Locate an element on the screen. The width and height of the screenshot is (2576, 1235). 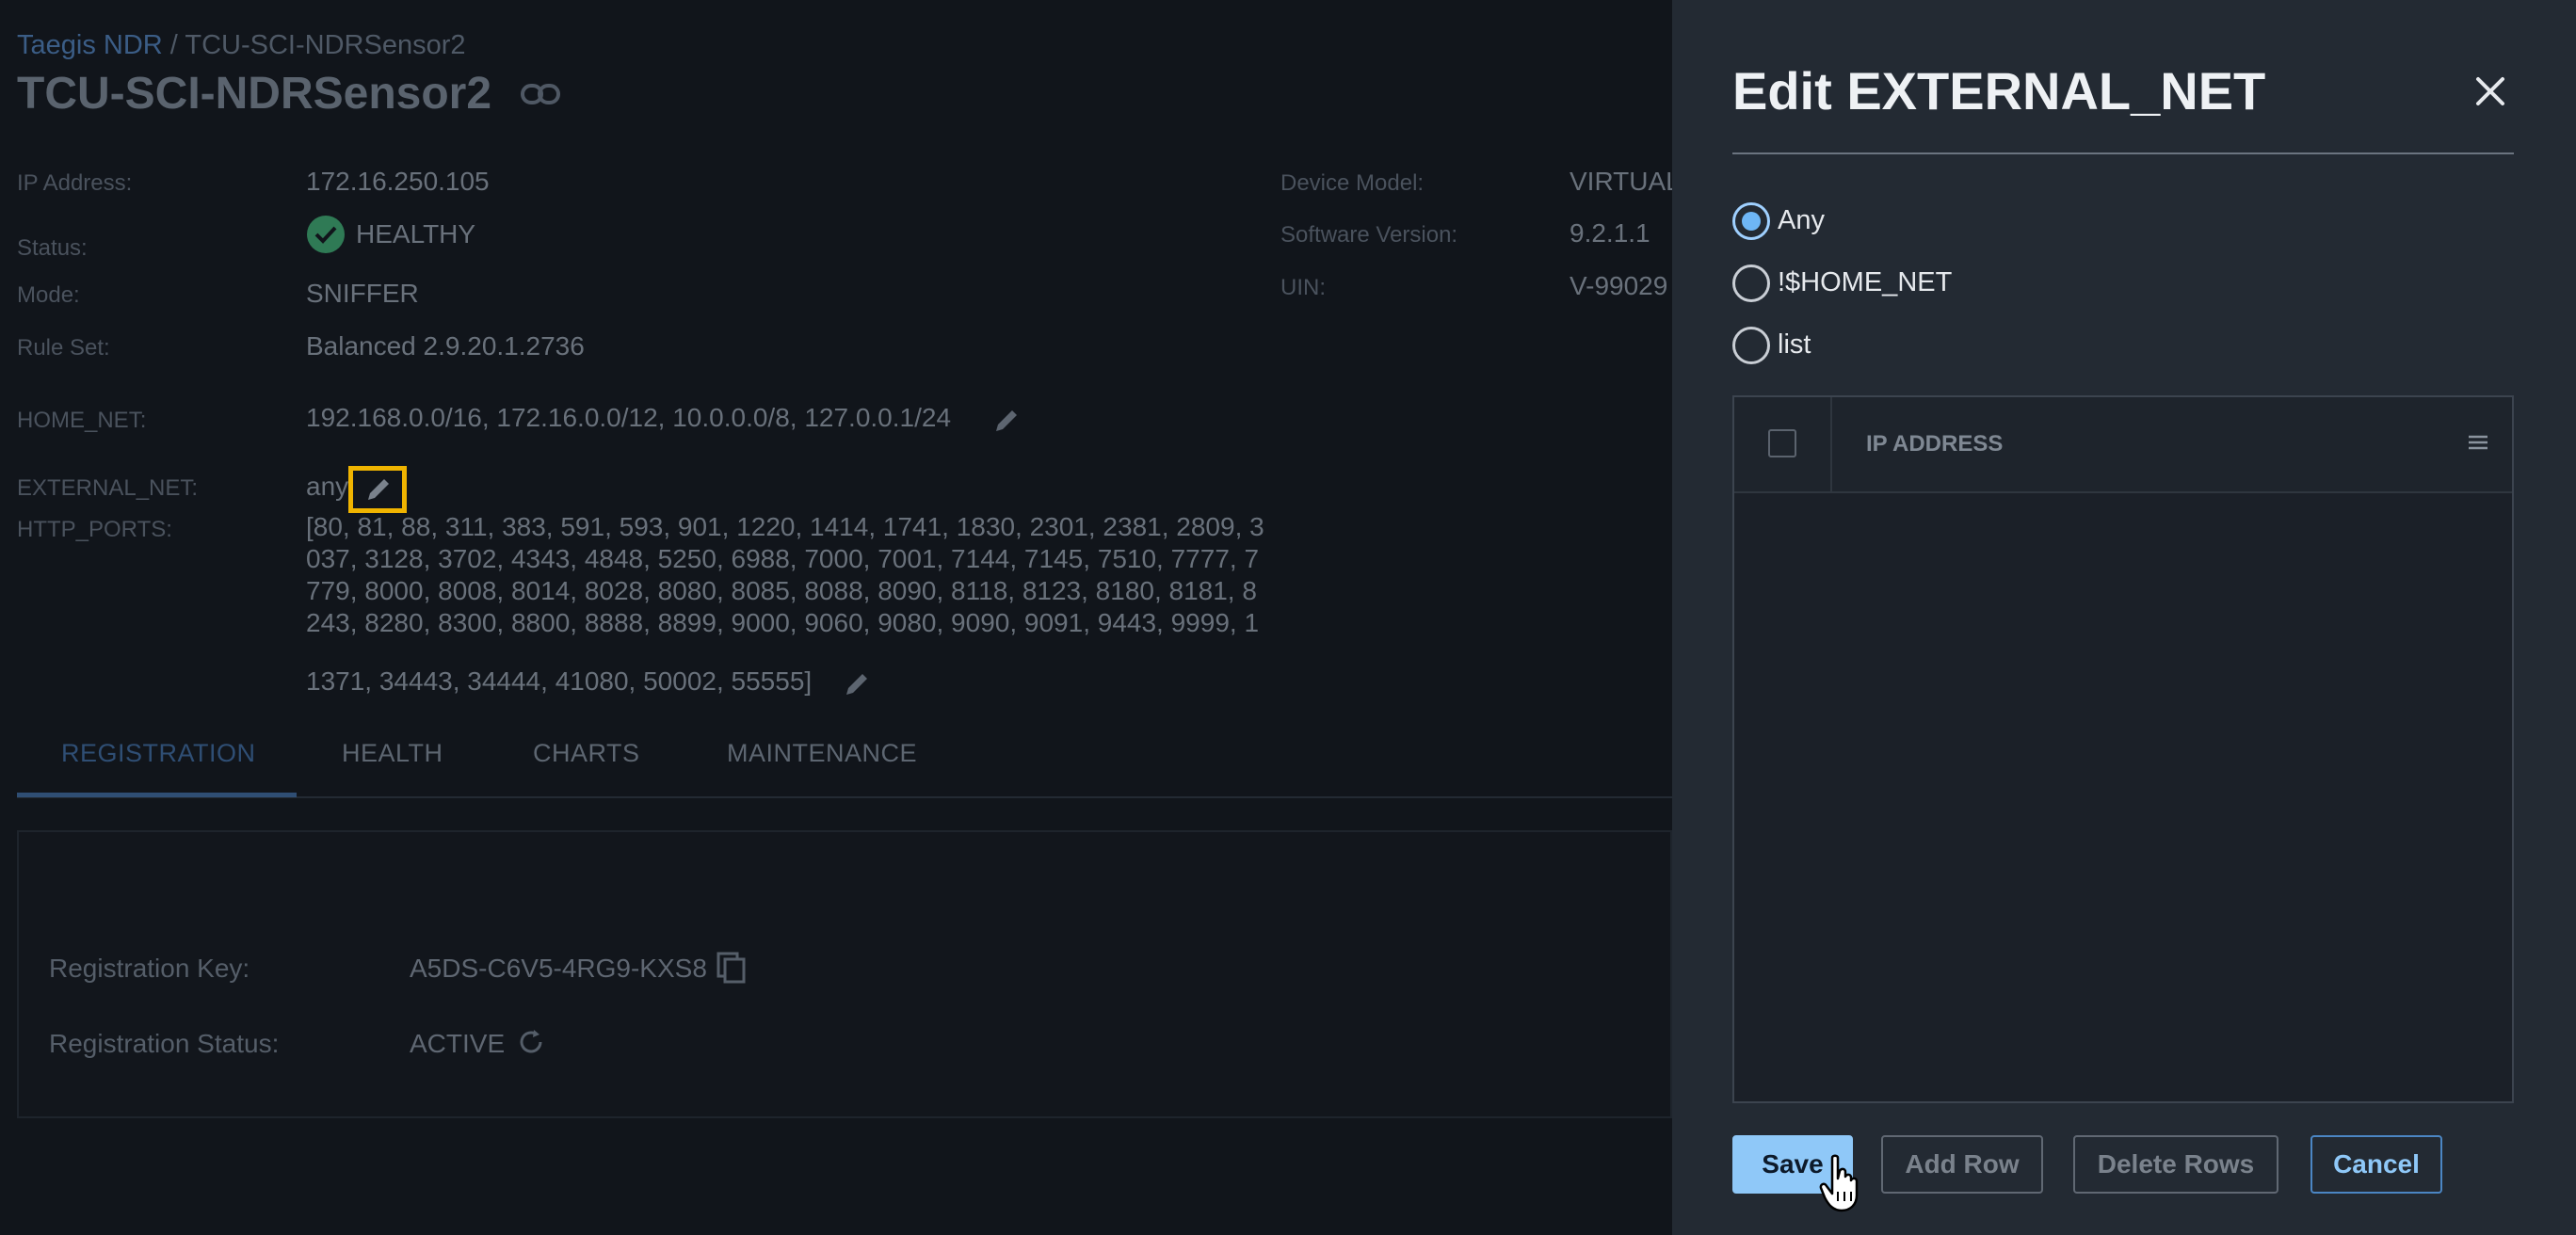
tab-maintenance: MAINTENANCE is located at coordinates (822, 753).